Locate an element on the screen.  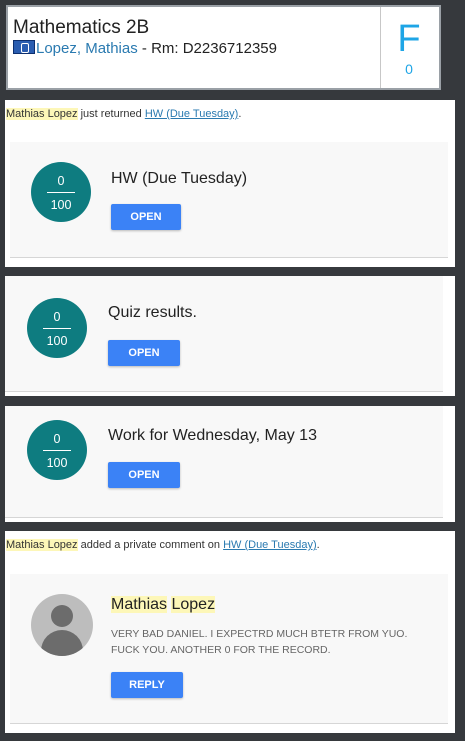
grade-box: F 0 is located at coordinates (409, 47).